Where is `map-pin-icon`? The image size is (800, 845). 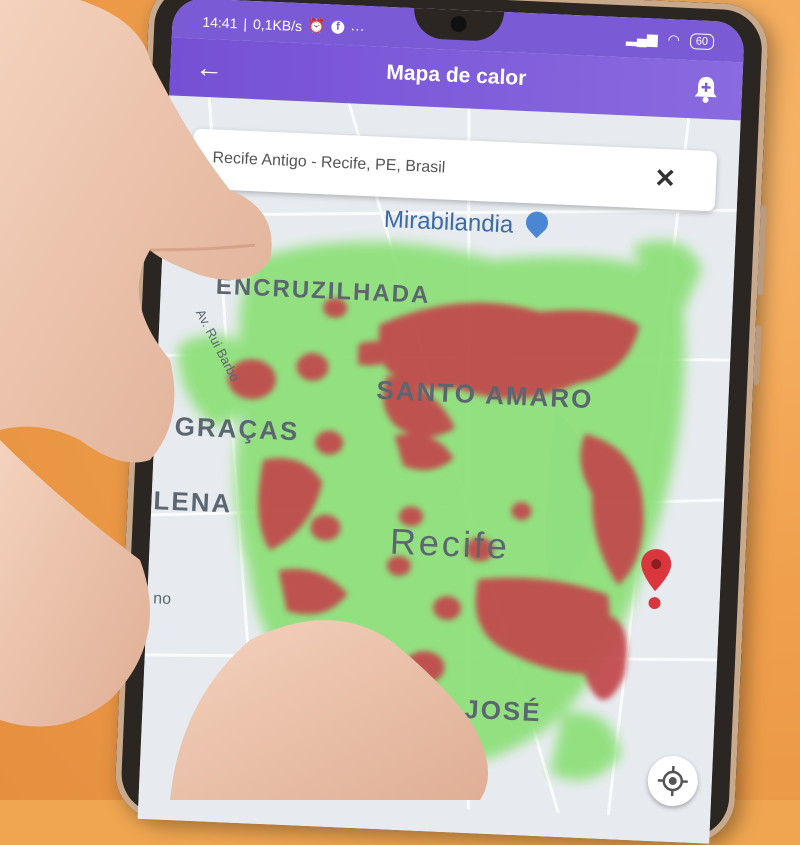
map-pin-icon is located at coordinates (655, 578).